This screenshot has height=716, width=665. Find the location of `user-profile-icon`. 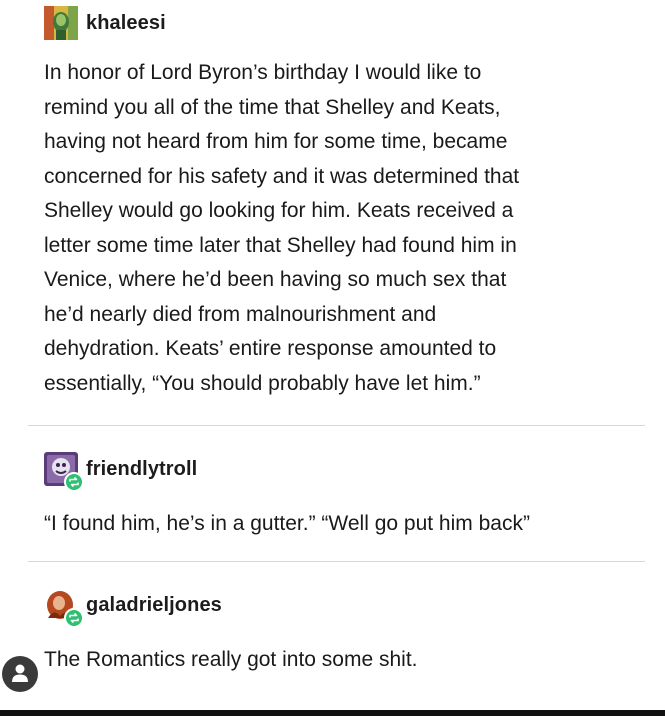

user-profile-icon is located at coordinates (20, 674).